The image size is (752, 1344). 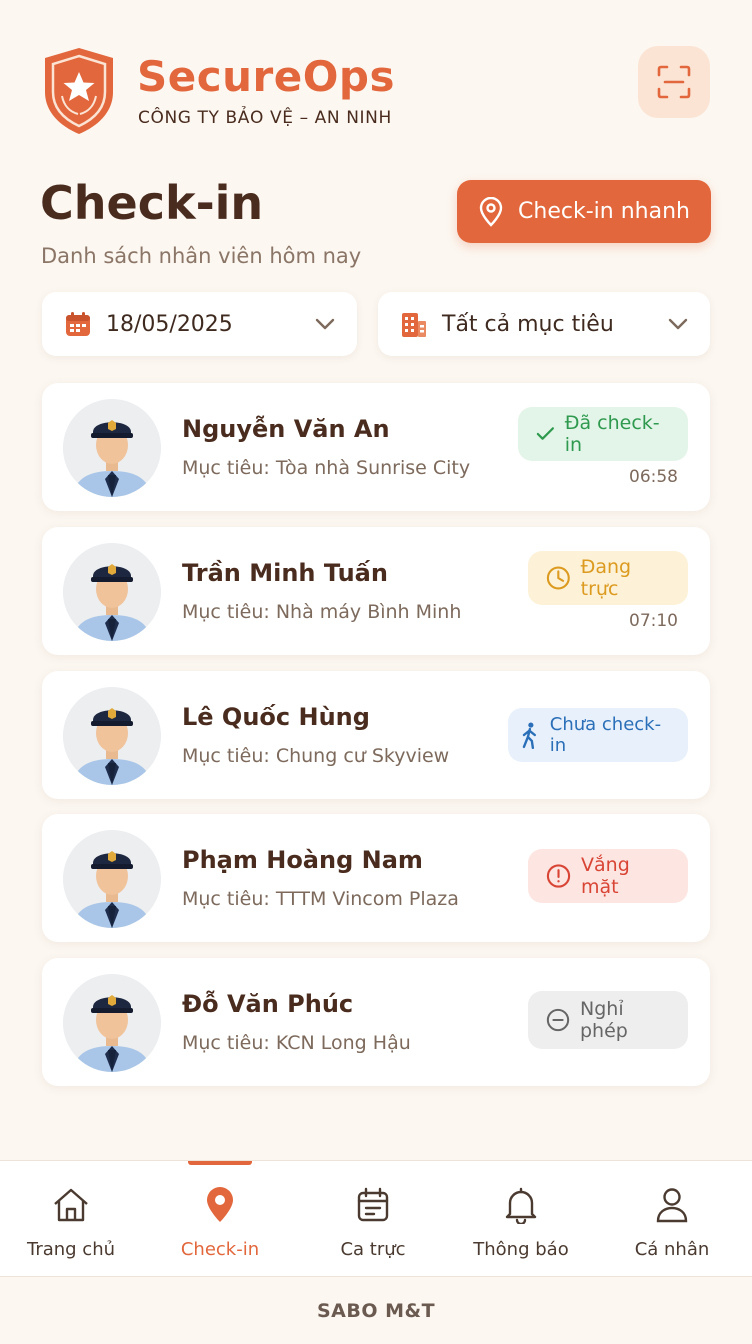 What do you see at coordinates (414, 325) in the screenshot?
I see `building-icon` at bounding box center [414, 325].